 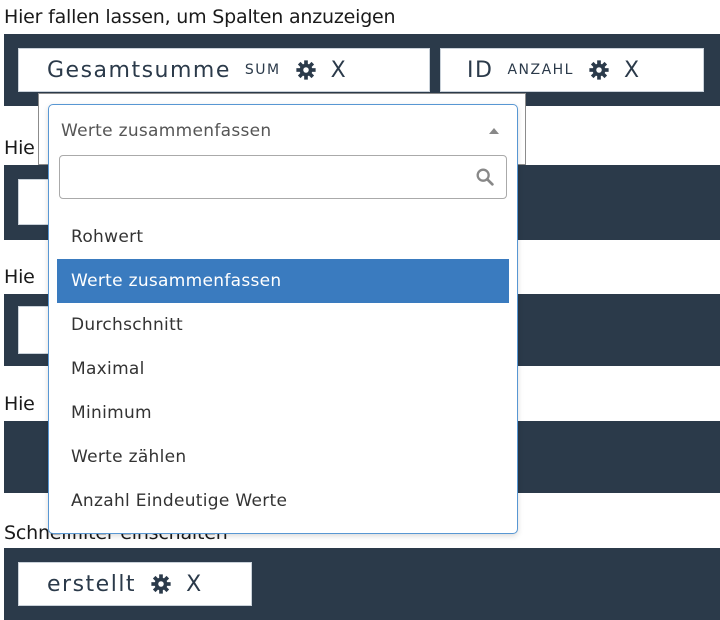 I want to click on option-rohwert: Rohwert, so click(x=283, y=237).